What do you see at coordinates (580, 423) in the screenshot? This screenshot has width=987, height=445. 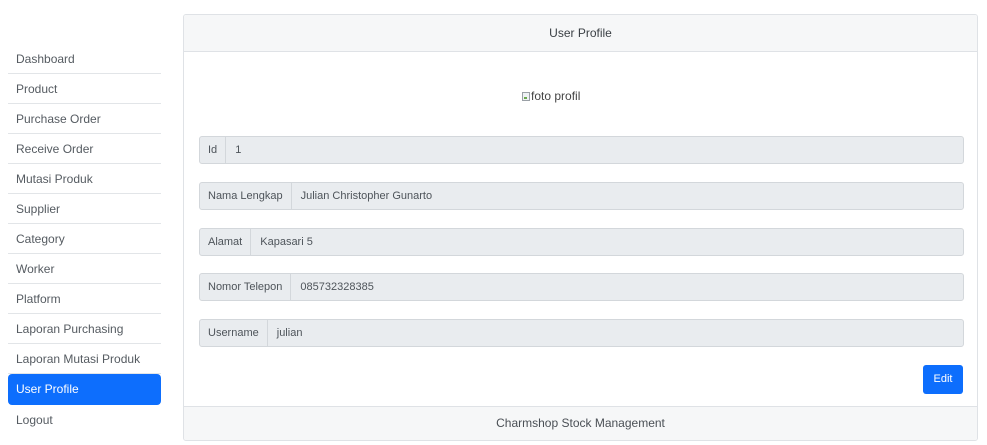 I see `card-footer-text: Charmshop Stock Management` at bounding box center [580, 423].